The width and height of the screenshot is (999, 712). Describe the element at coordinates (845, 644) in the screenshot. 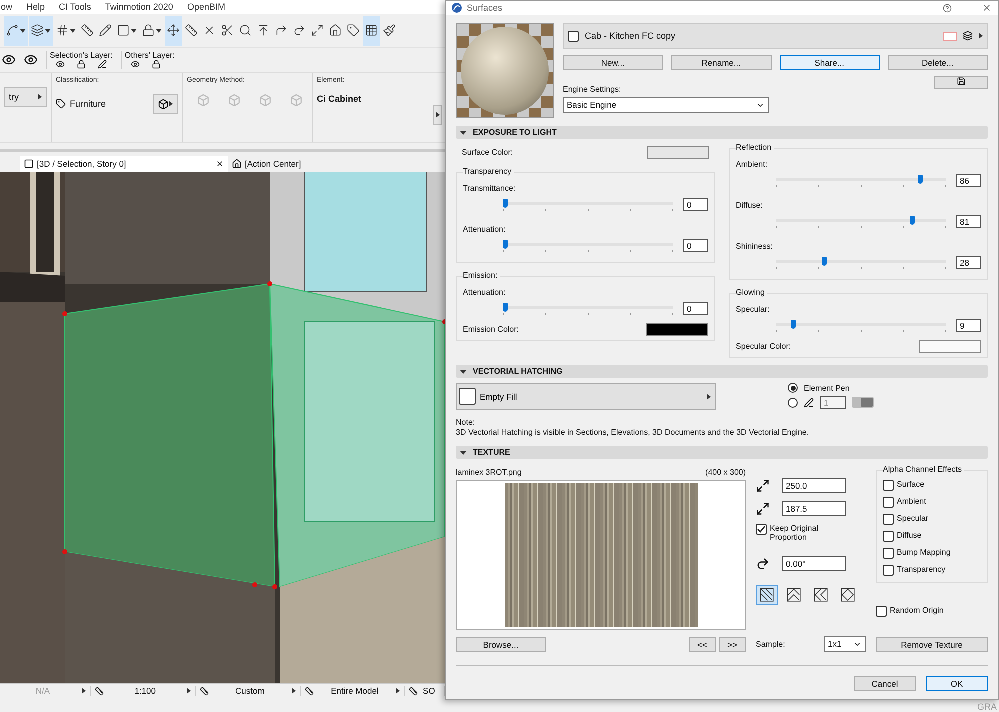

I see `sample-select: 1x1` at that location.